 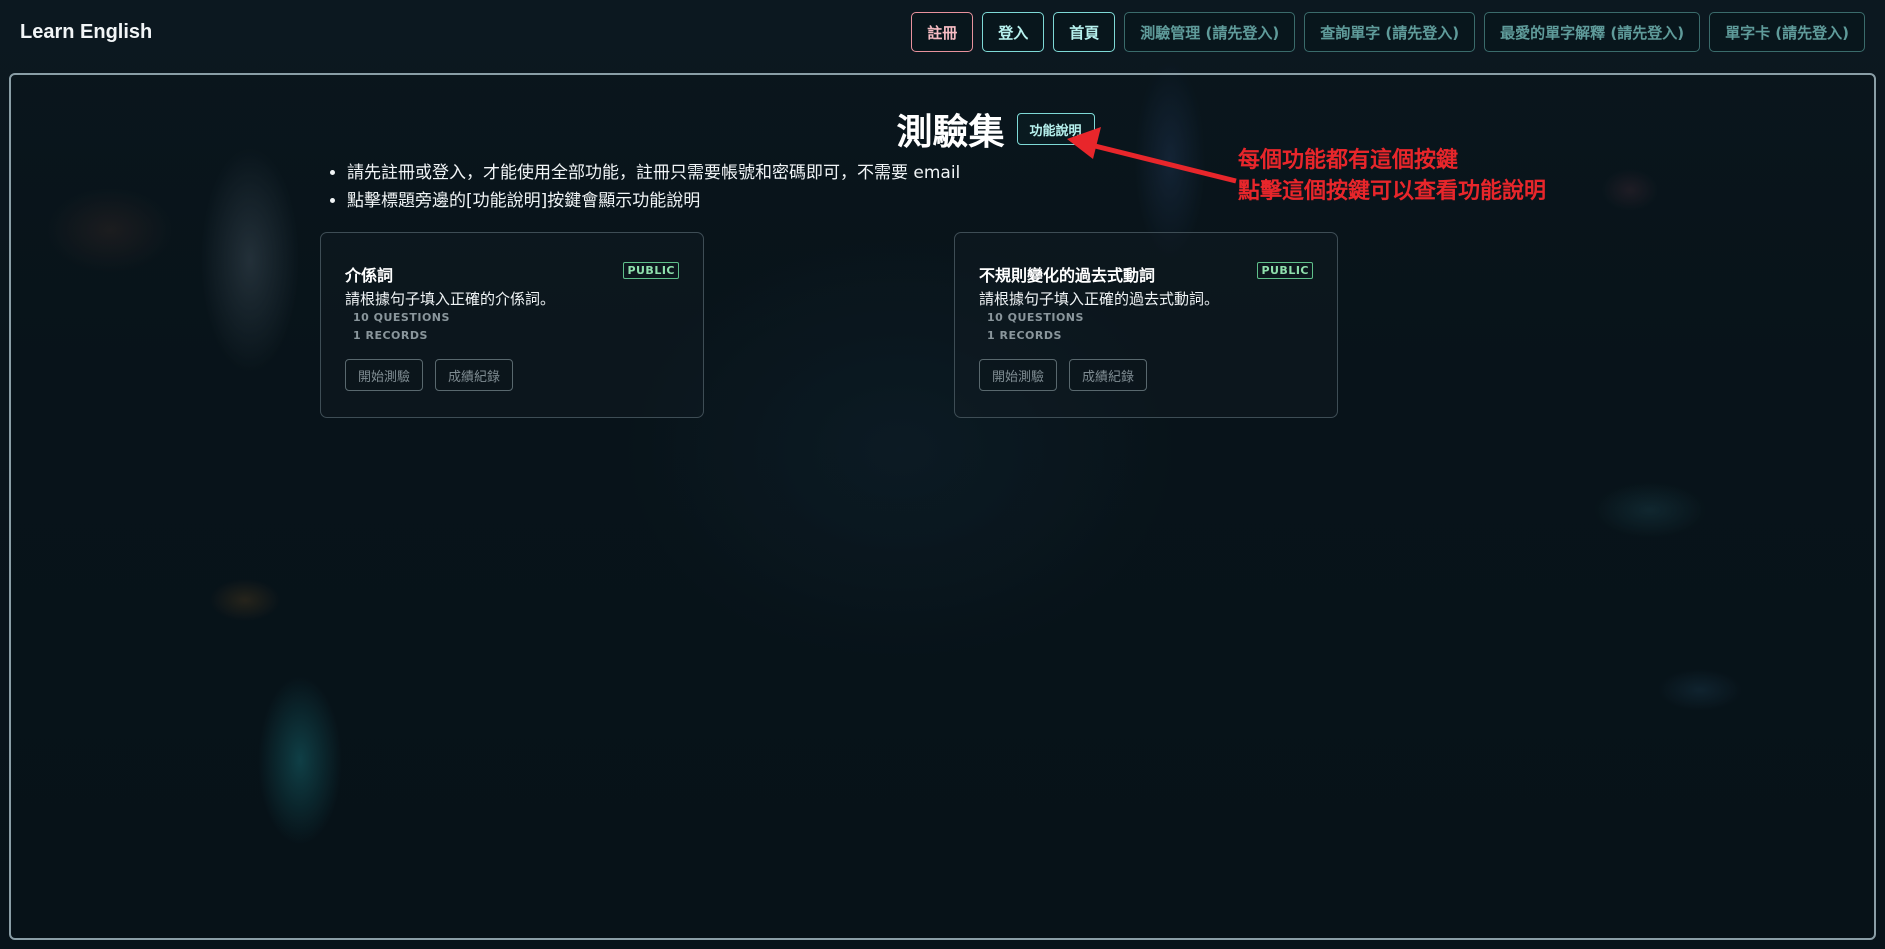 What do you see at coordinates (1013, 32) in the screenshot?
I see `login-button: 登入` at bounding box center [1013, 32].